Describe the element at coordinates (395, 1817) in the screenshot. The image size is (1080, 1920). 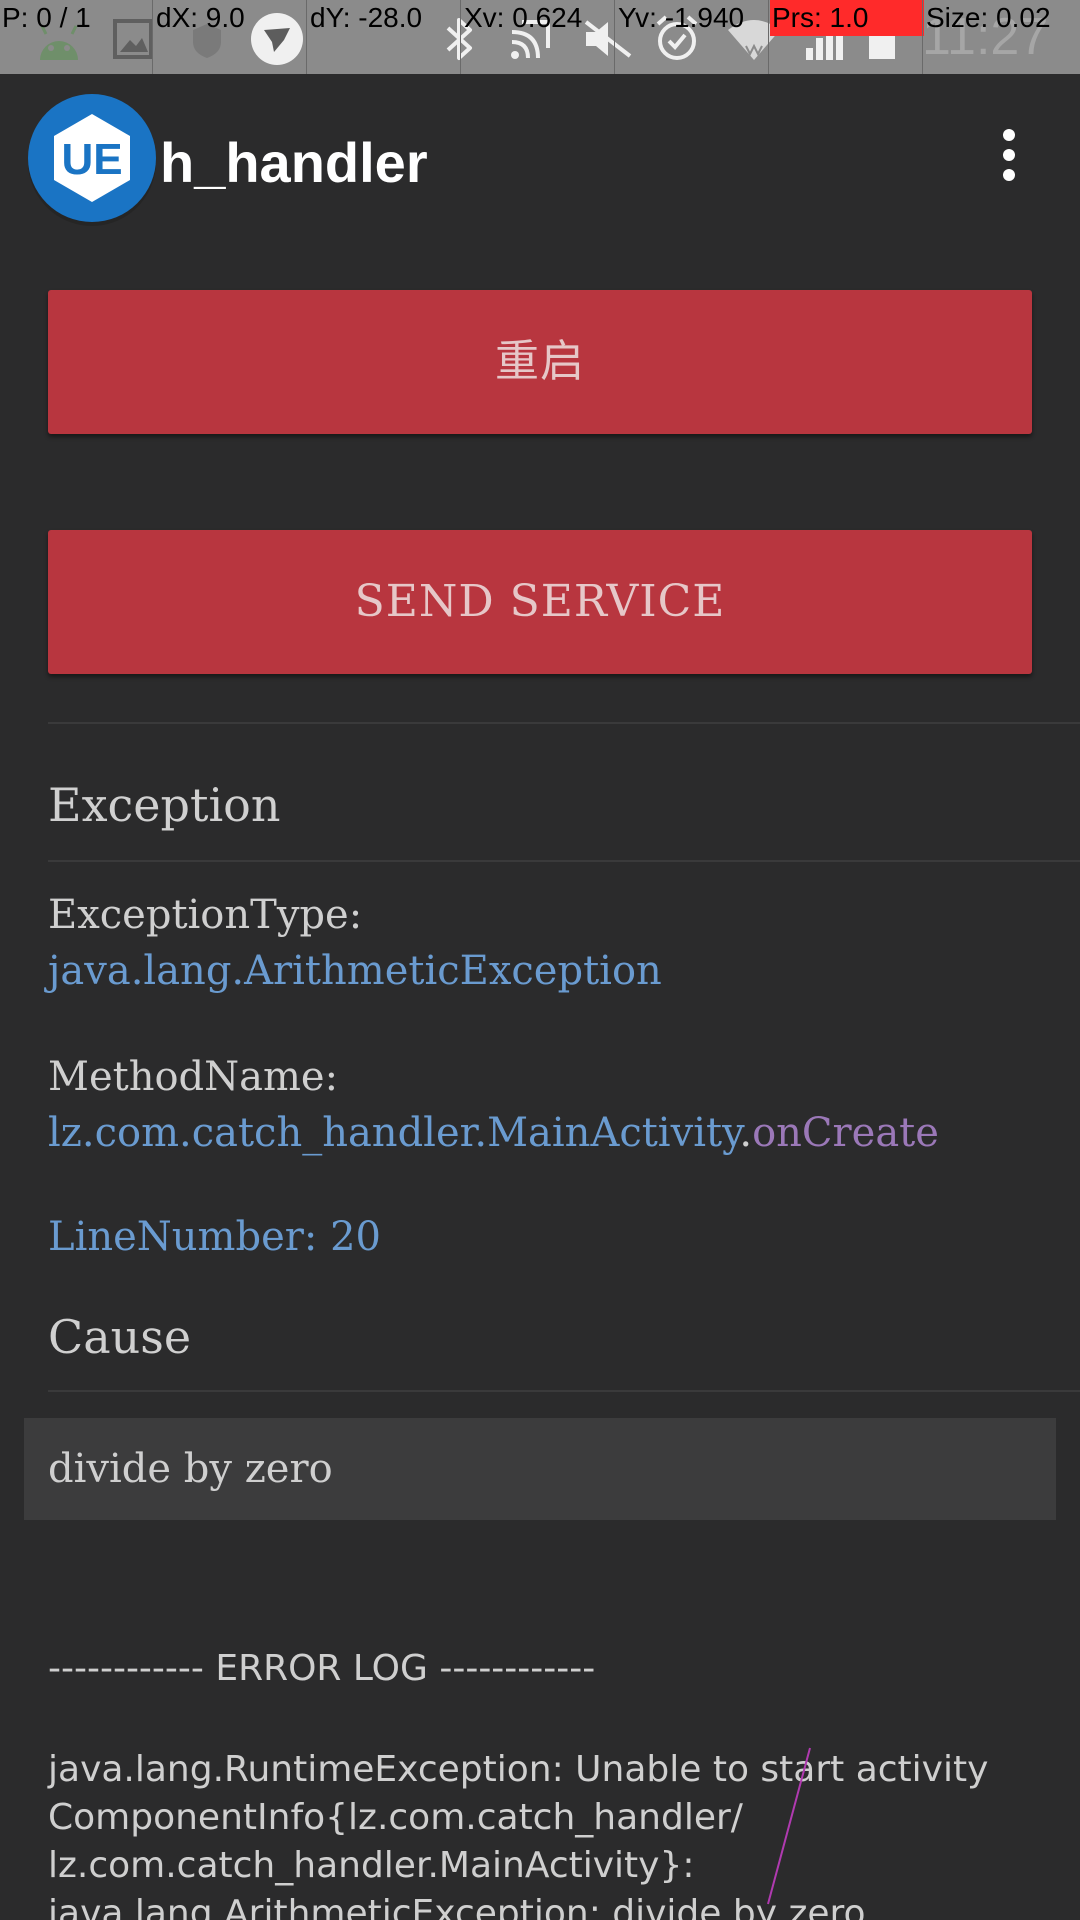
I see `error-log-line: ComponentInfo{lz.com.catch_handler/` at that location.